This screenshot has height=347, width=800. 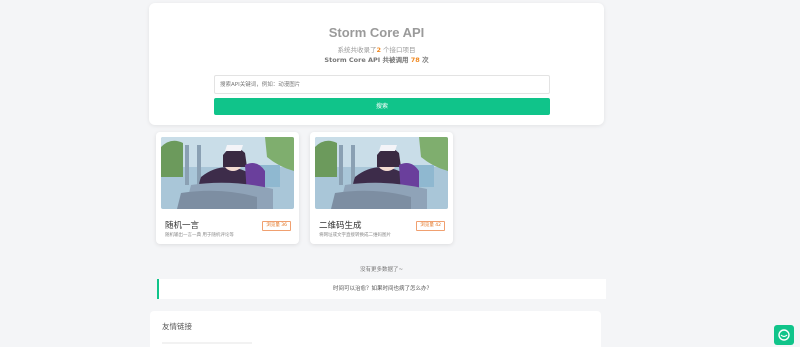 I want to click on float-chat-button, so click(x=784, y=335).